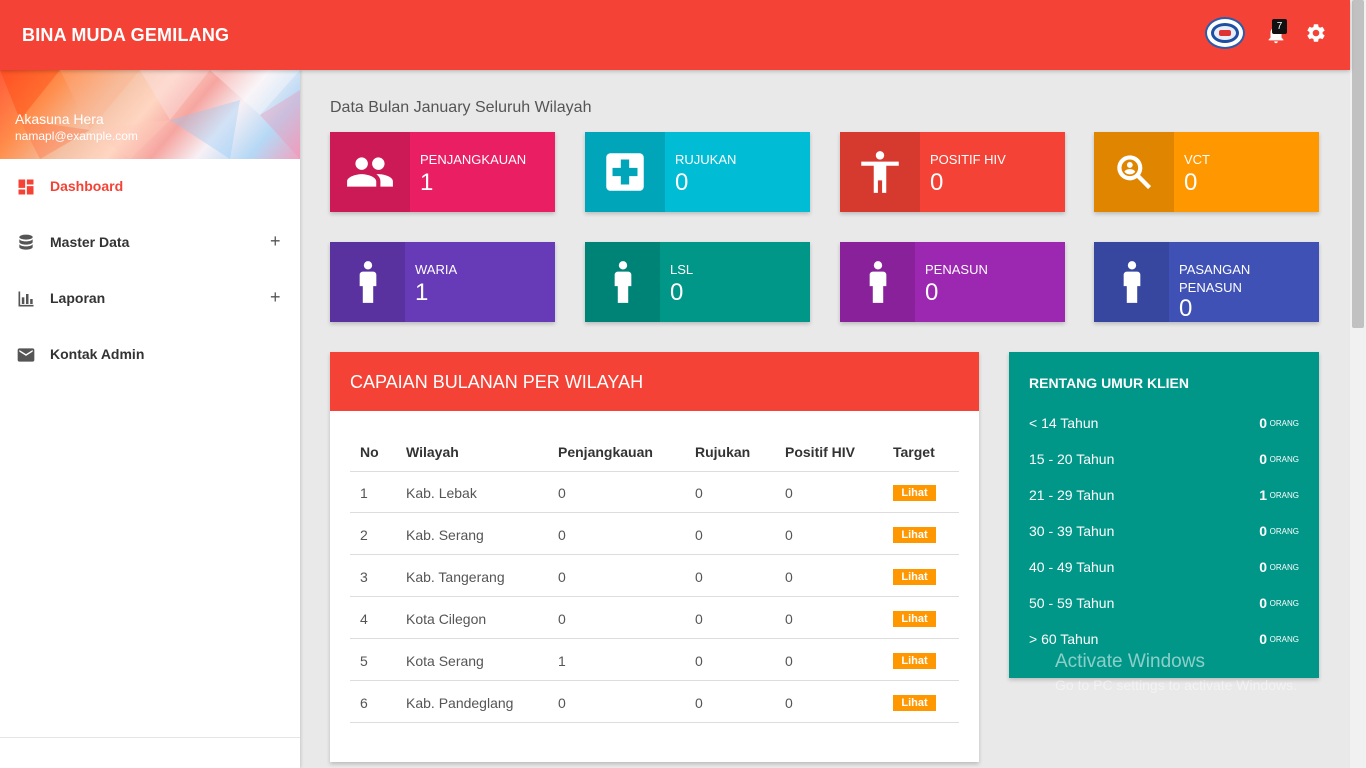 The width and height of the screenshot is (1366, 768). Describe the element at coordinates (473, 159) in the screenshot. I see `stat-label: PENJANGKAUAN` at that location.